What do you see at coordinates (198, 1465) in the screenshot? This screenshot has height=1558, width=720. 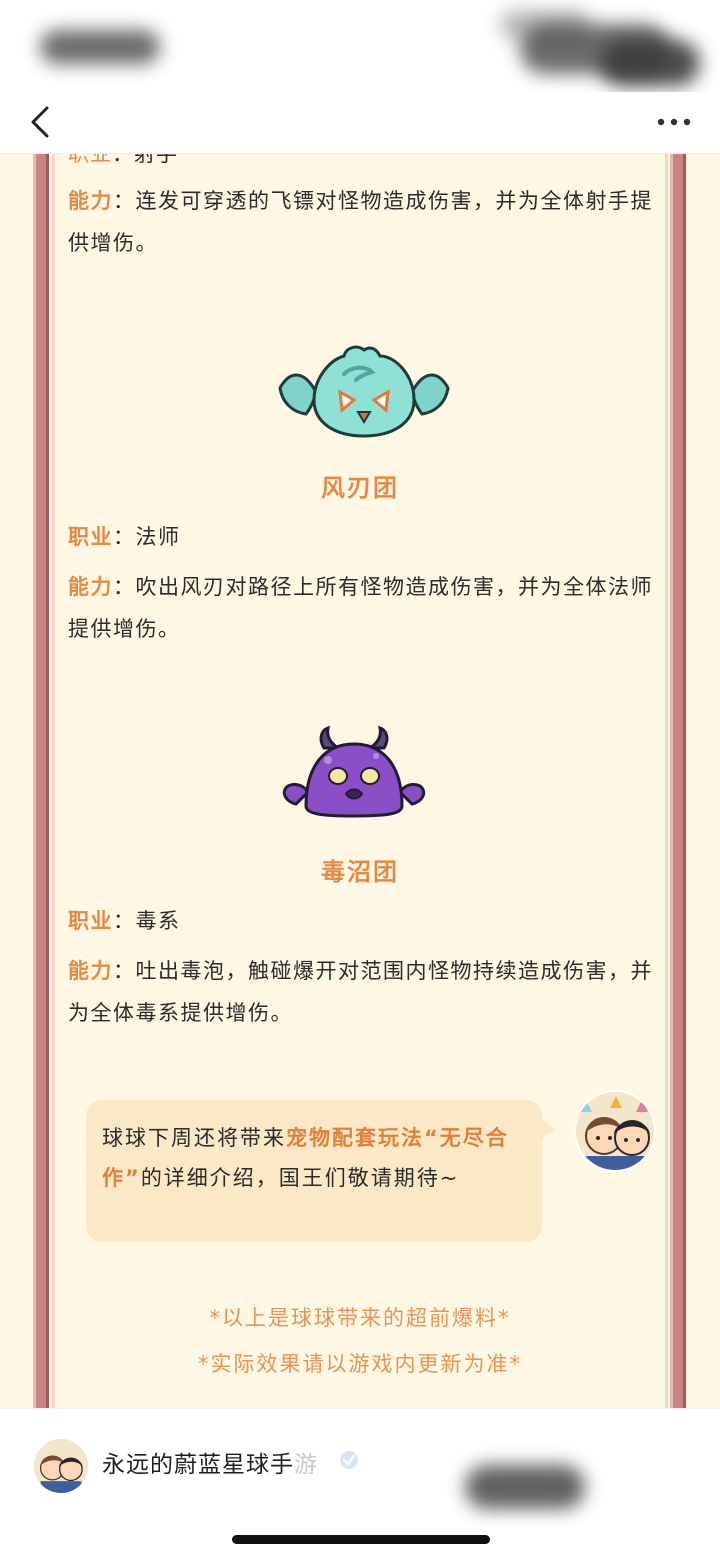 I see `account-name-main: 永远的蔚蓝星球手` at bounding box center [198, 1465].